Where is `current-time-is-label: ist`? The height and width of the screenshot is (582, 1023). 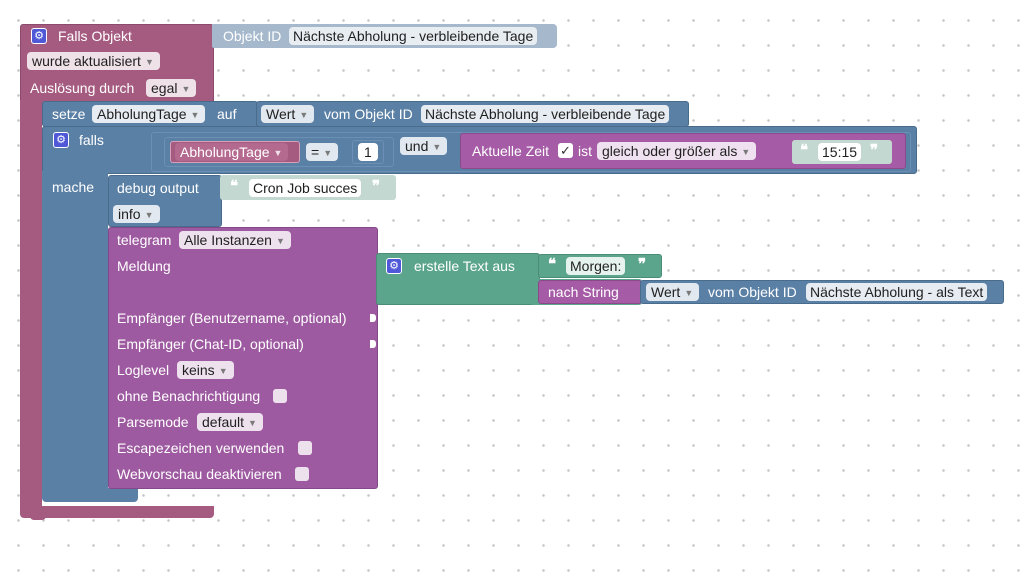
current-time-is-label: ist is located at coordinates (585, 151).